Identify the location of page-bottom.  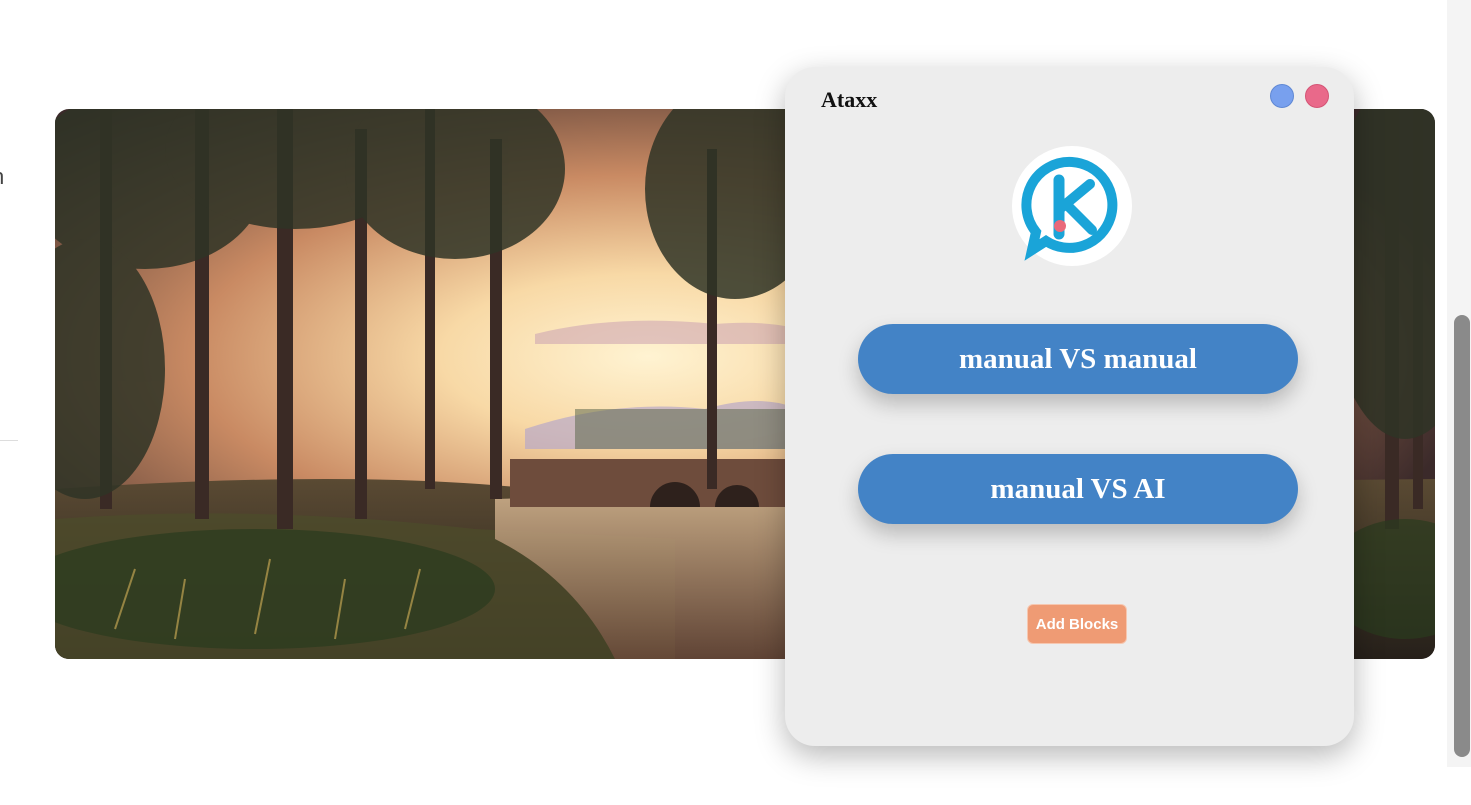
(735, 786).